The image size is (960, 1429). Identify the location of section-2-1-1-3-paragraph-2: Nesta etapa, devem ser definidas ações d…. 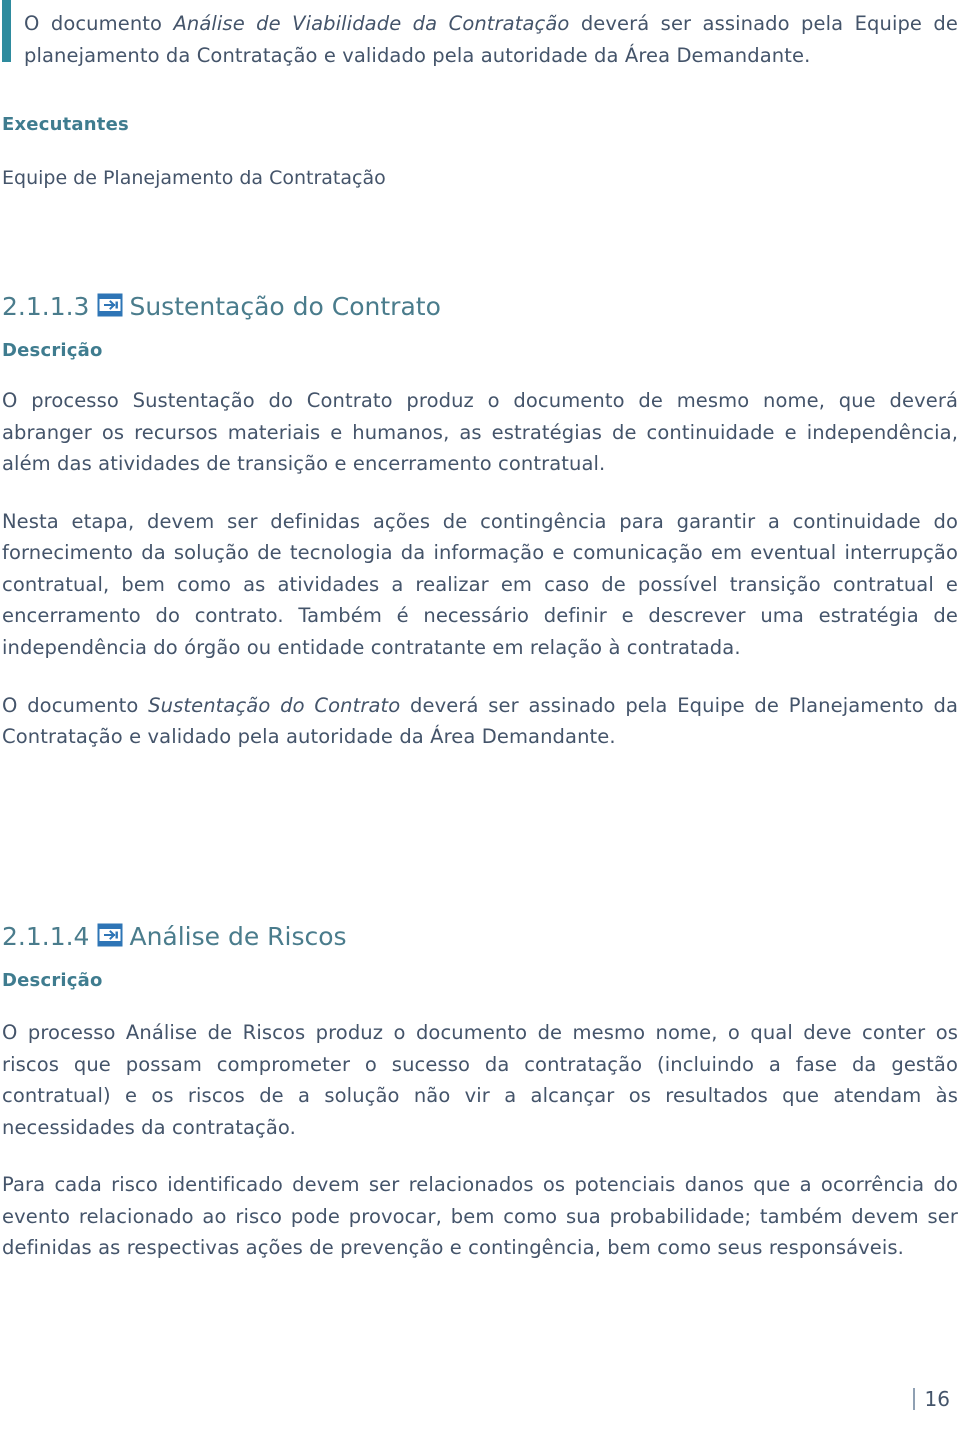
(480, 584).